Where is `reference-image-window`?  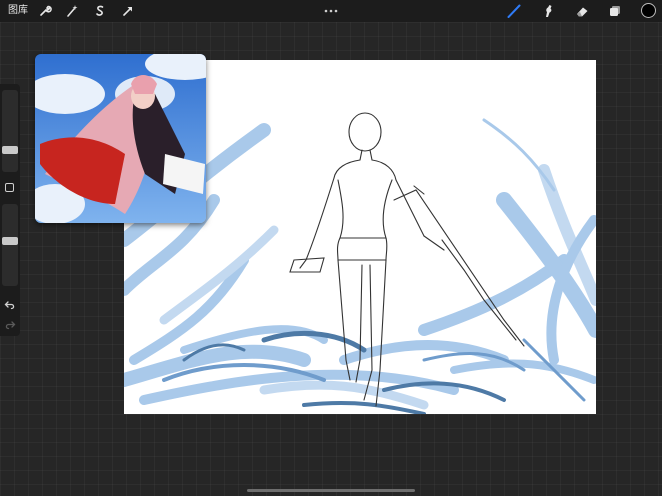
reference-image-window is located at coordinates (120, 138).